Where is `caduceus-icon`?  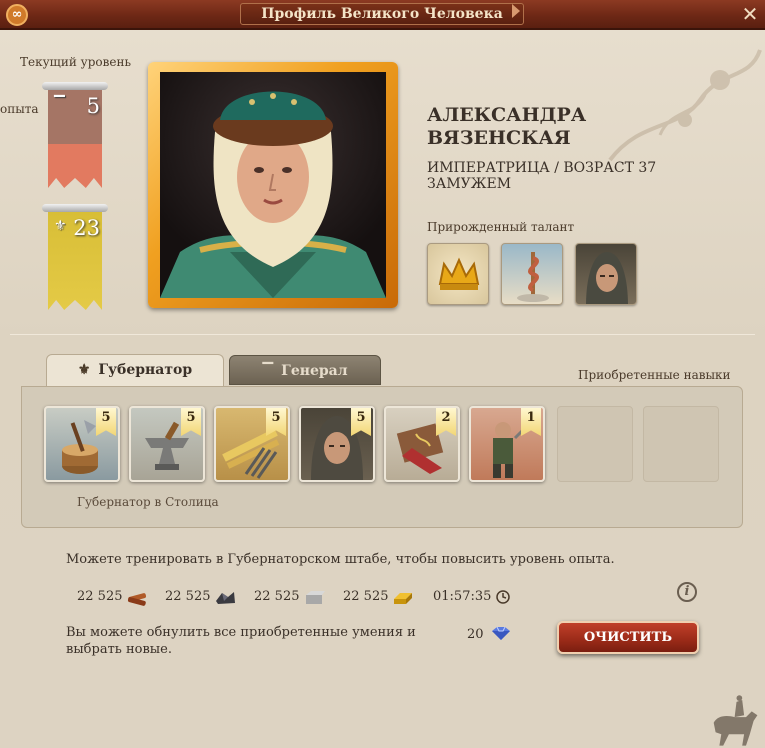 caduceus-icon is located at coordinates (533, 277).